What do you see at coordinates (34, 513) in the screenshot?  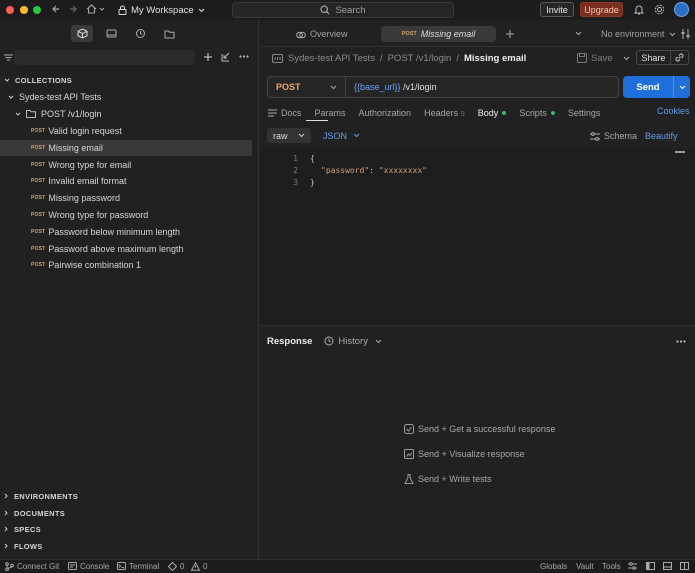 I see `documents-section-header: DOCUMENTS` at bounding box center [34, 513].